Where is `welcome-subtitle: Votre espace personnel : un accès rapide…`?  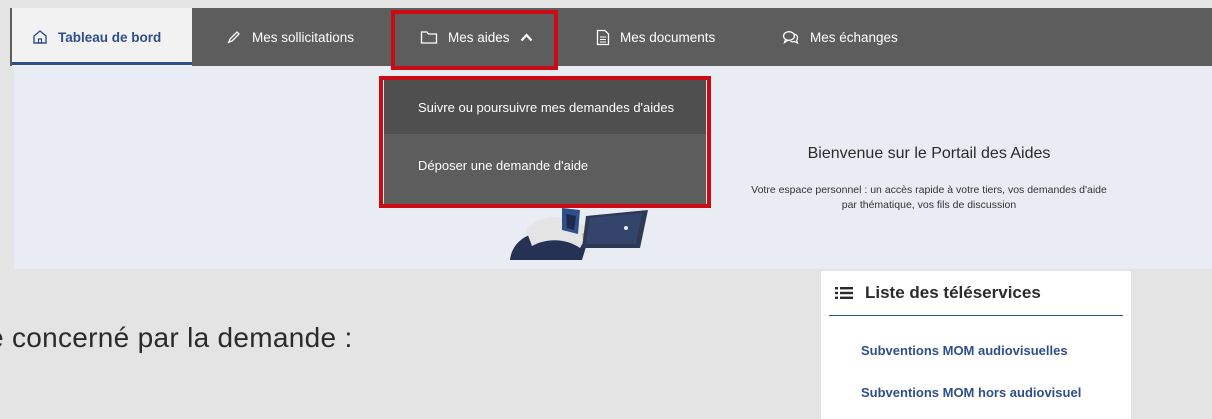
welcome-subtitle: Votre espace personnel : un accès rapide… is located at coordinates (929, 198).